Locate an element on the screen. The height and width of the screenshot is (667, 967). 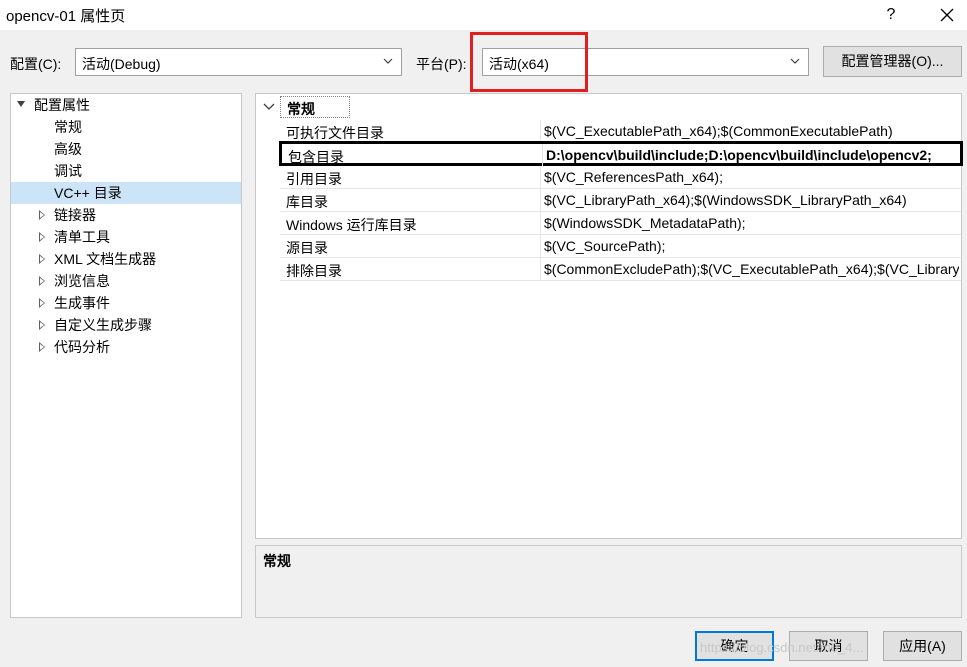
tree-item-custom-build-step: 自定义生成步骤 is located at coordinates (126, 325).